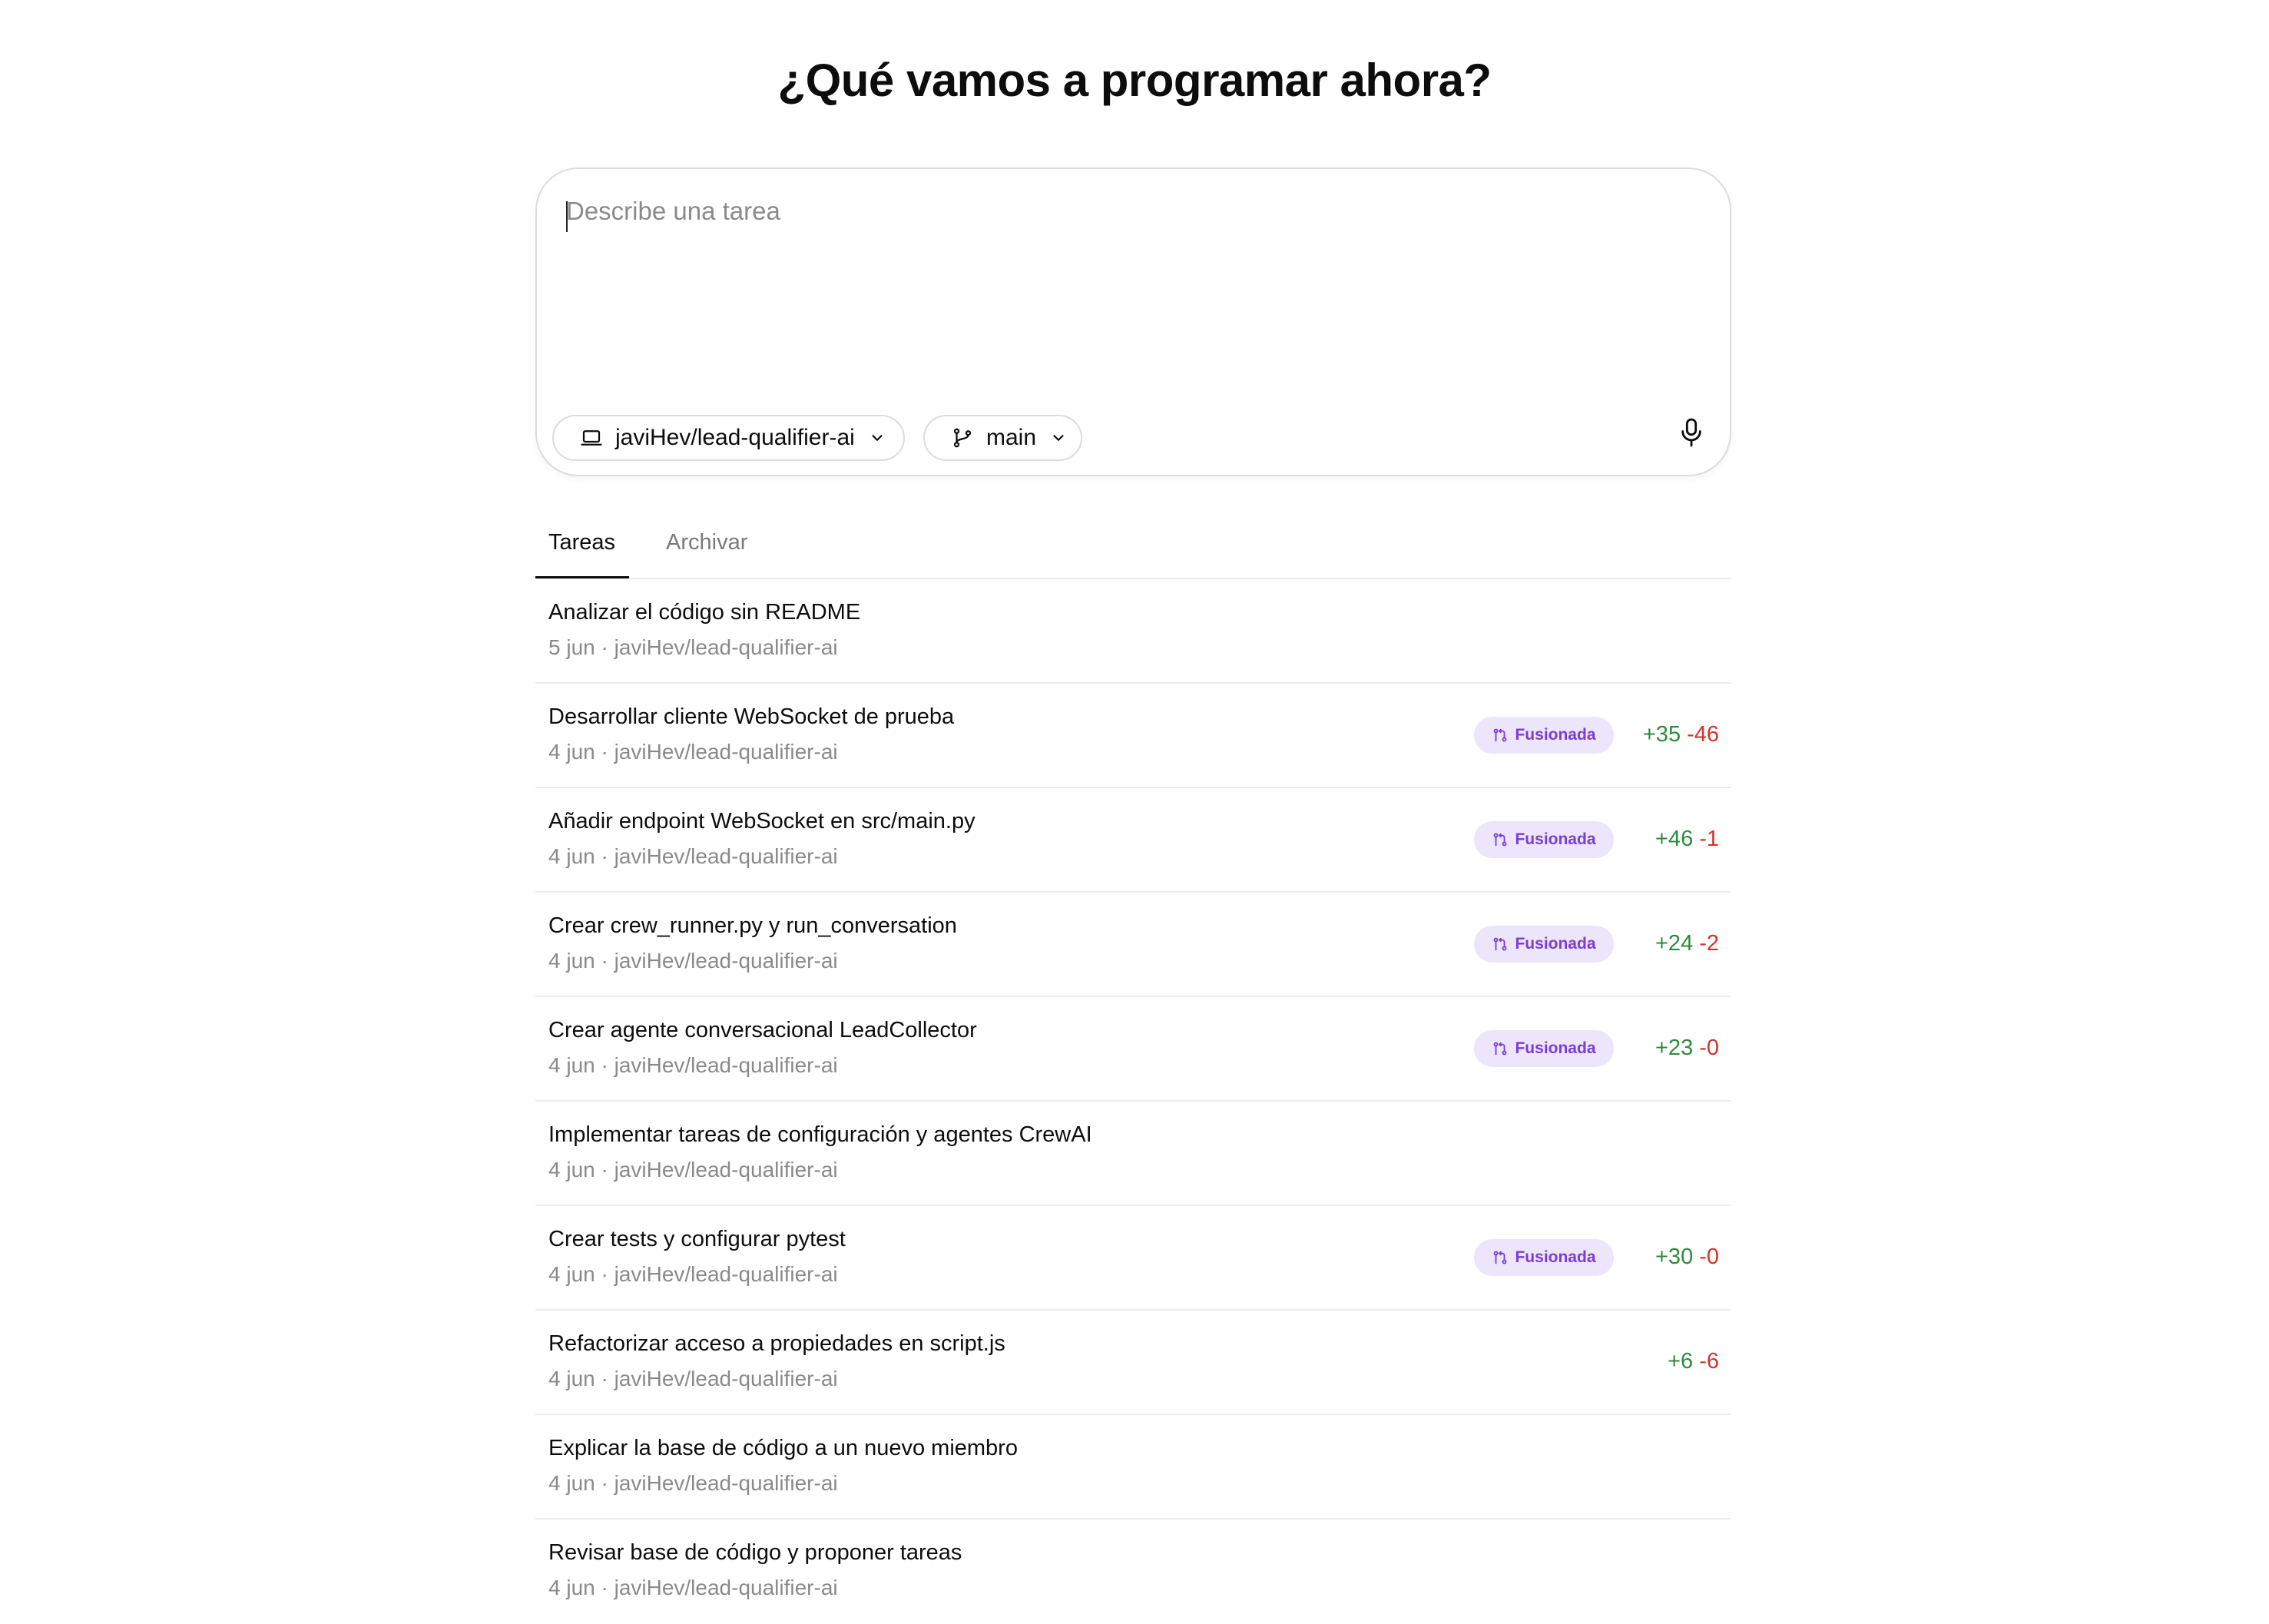 Image resolution: width=2269 pixels, height=1624 pixels. Describe the element at coordinates (1127, 266) in the screenshot. I see `task-description-input` at that location.